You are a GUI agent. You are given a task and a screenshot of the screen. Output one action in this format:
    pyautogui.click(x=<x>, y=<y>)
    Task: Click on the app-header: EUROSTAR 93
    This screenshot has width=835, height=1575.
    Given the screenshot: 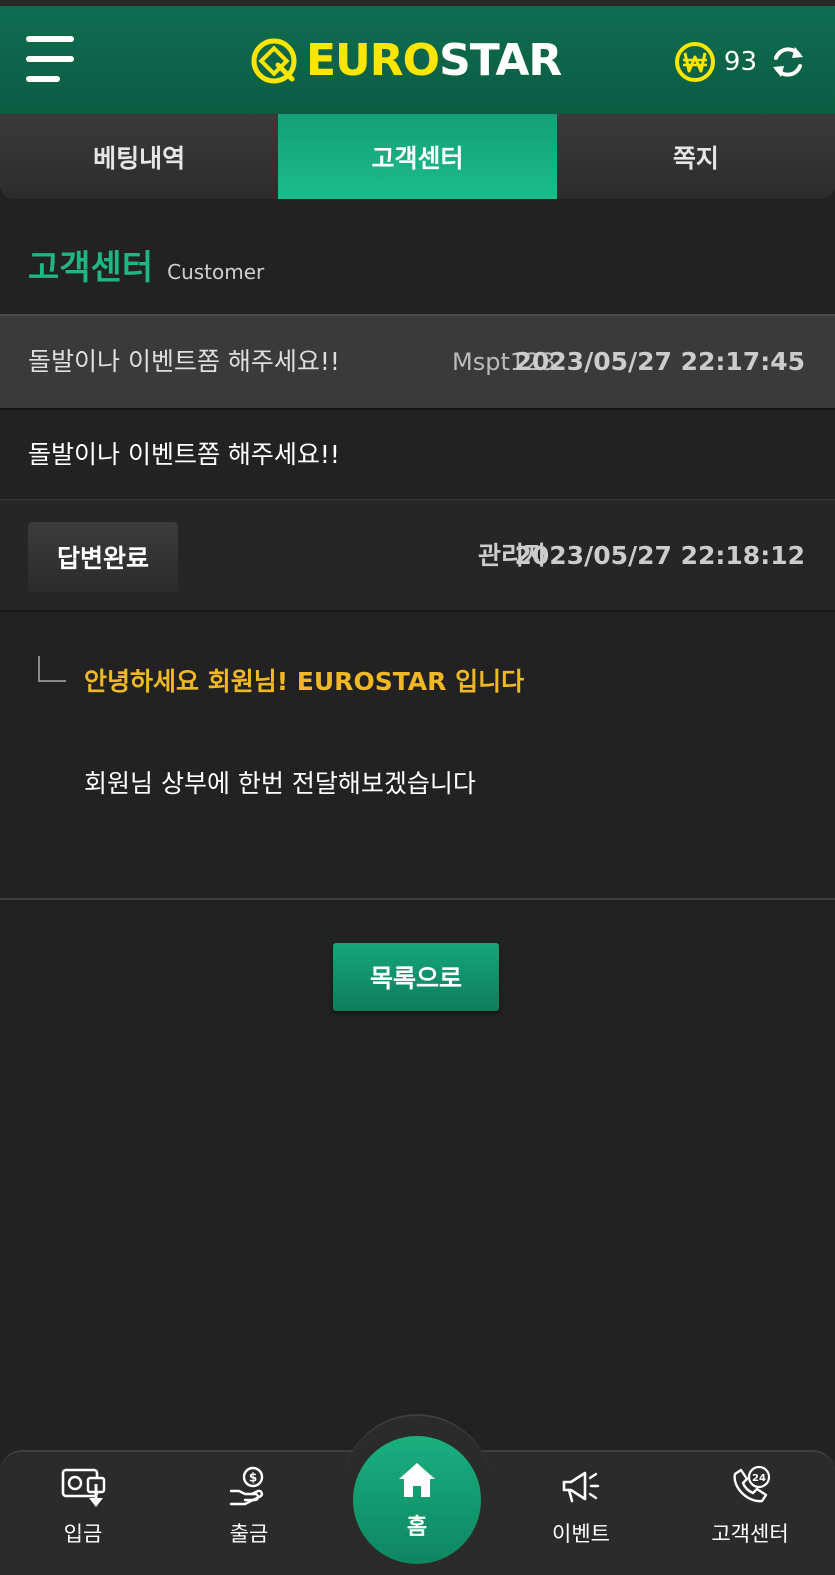 What is the action you would take?
    pyautogui.click(x=417, y=60)
    